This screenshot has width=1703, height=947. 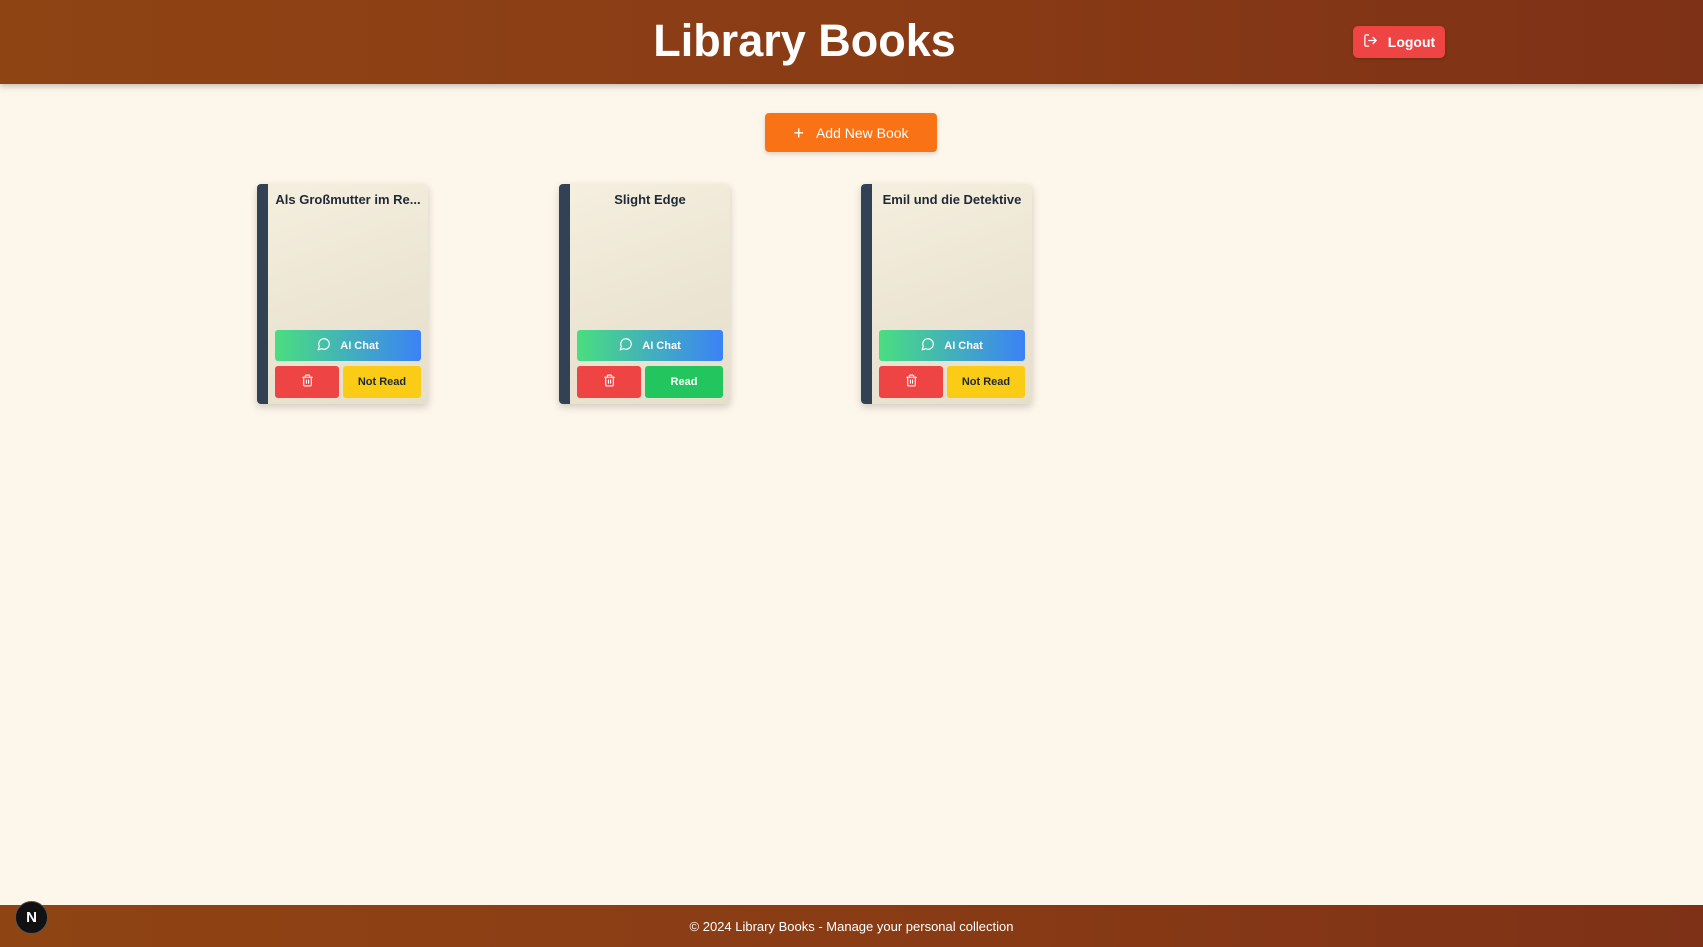 I want to click on logout-button: Logout, so click(x=1399, y=42).